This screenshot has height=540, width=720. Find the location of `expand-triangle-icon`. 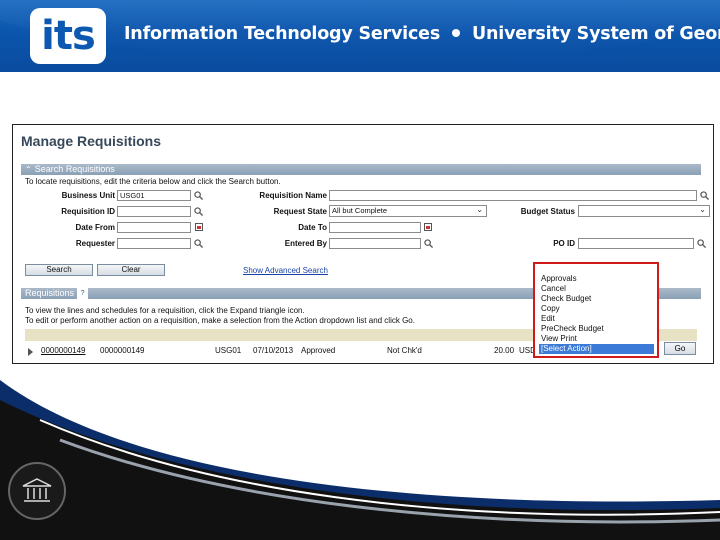

expand-triangle-icon is located at coordinates (30, 352).